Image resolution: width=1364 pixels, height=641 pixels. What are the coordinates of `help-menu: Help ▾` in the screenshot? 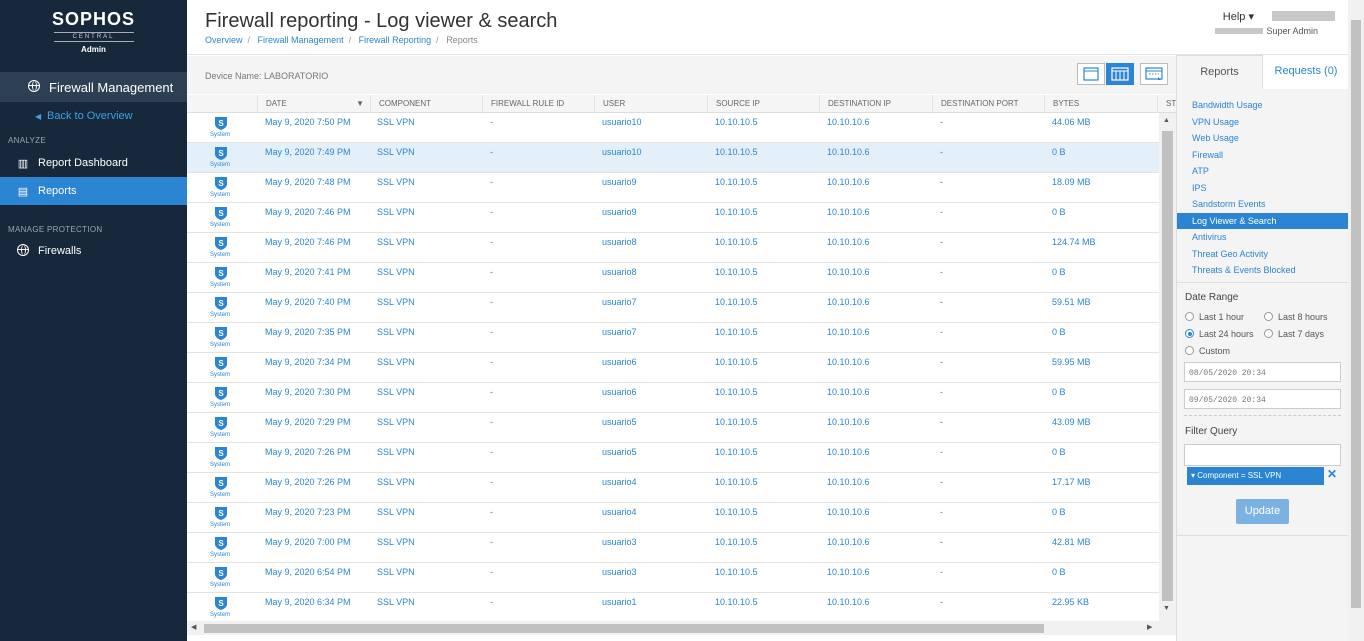 It's located at (1238, 16).